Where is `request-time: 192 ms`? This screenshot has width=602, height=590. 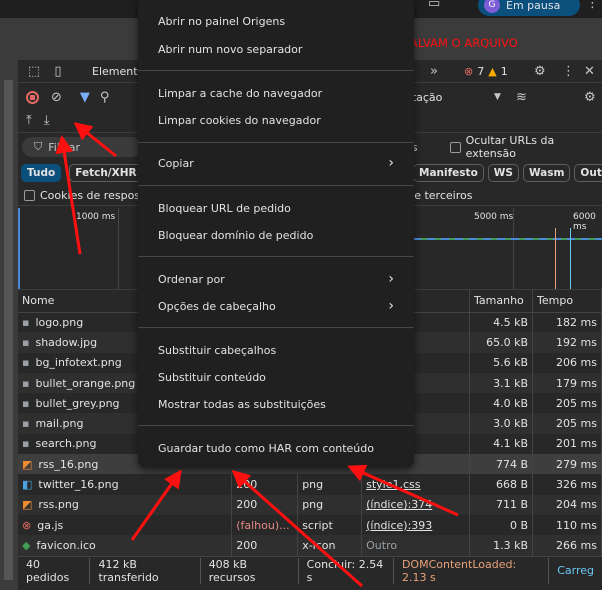 request-time: 192 ms is located at coordinates (567, 342).